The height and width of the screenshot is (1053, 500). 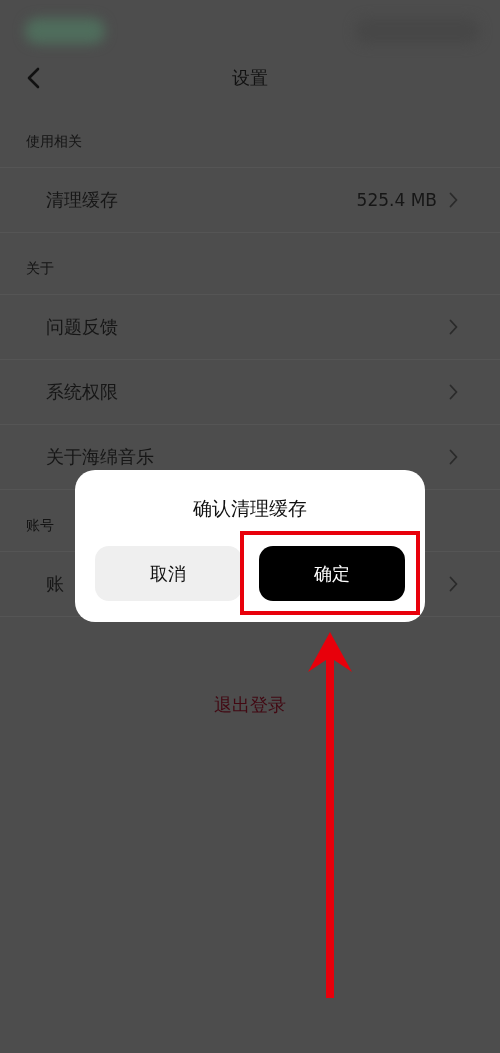 What do you see at coordinates (250, 508) in the screenshot?
I see `dialog-title: 确认清理缓存` at bounding box center [250, 508].